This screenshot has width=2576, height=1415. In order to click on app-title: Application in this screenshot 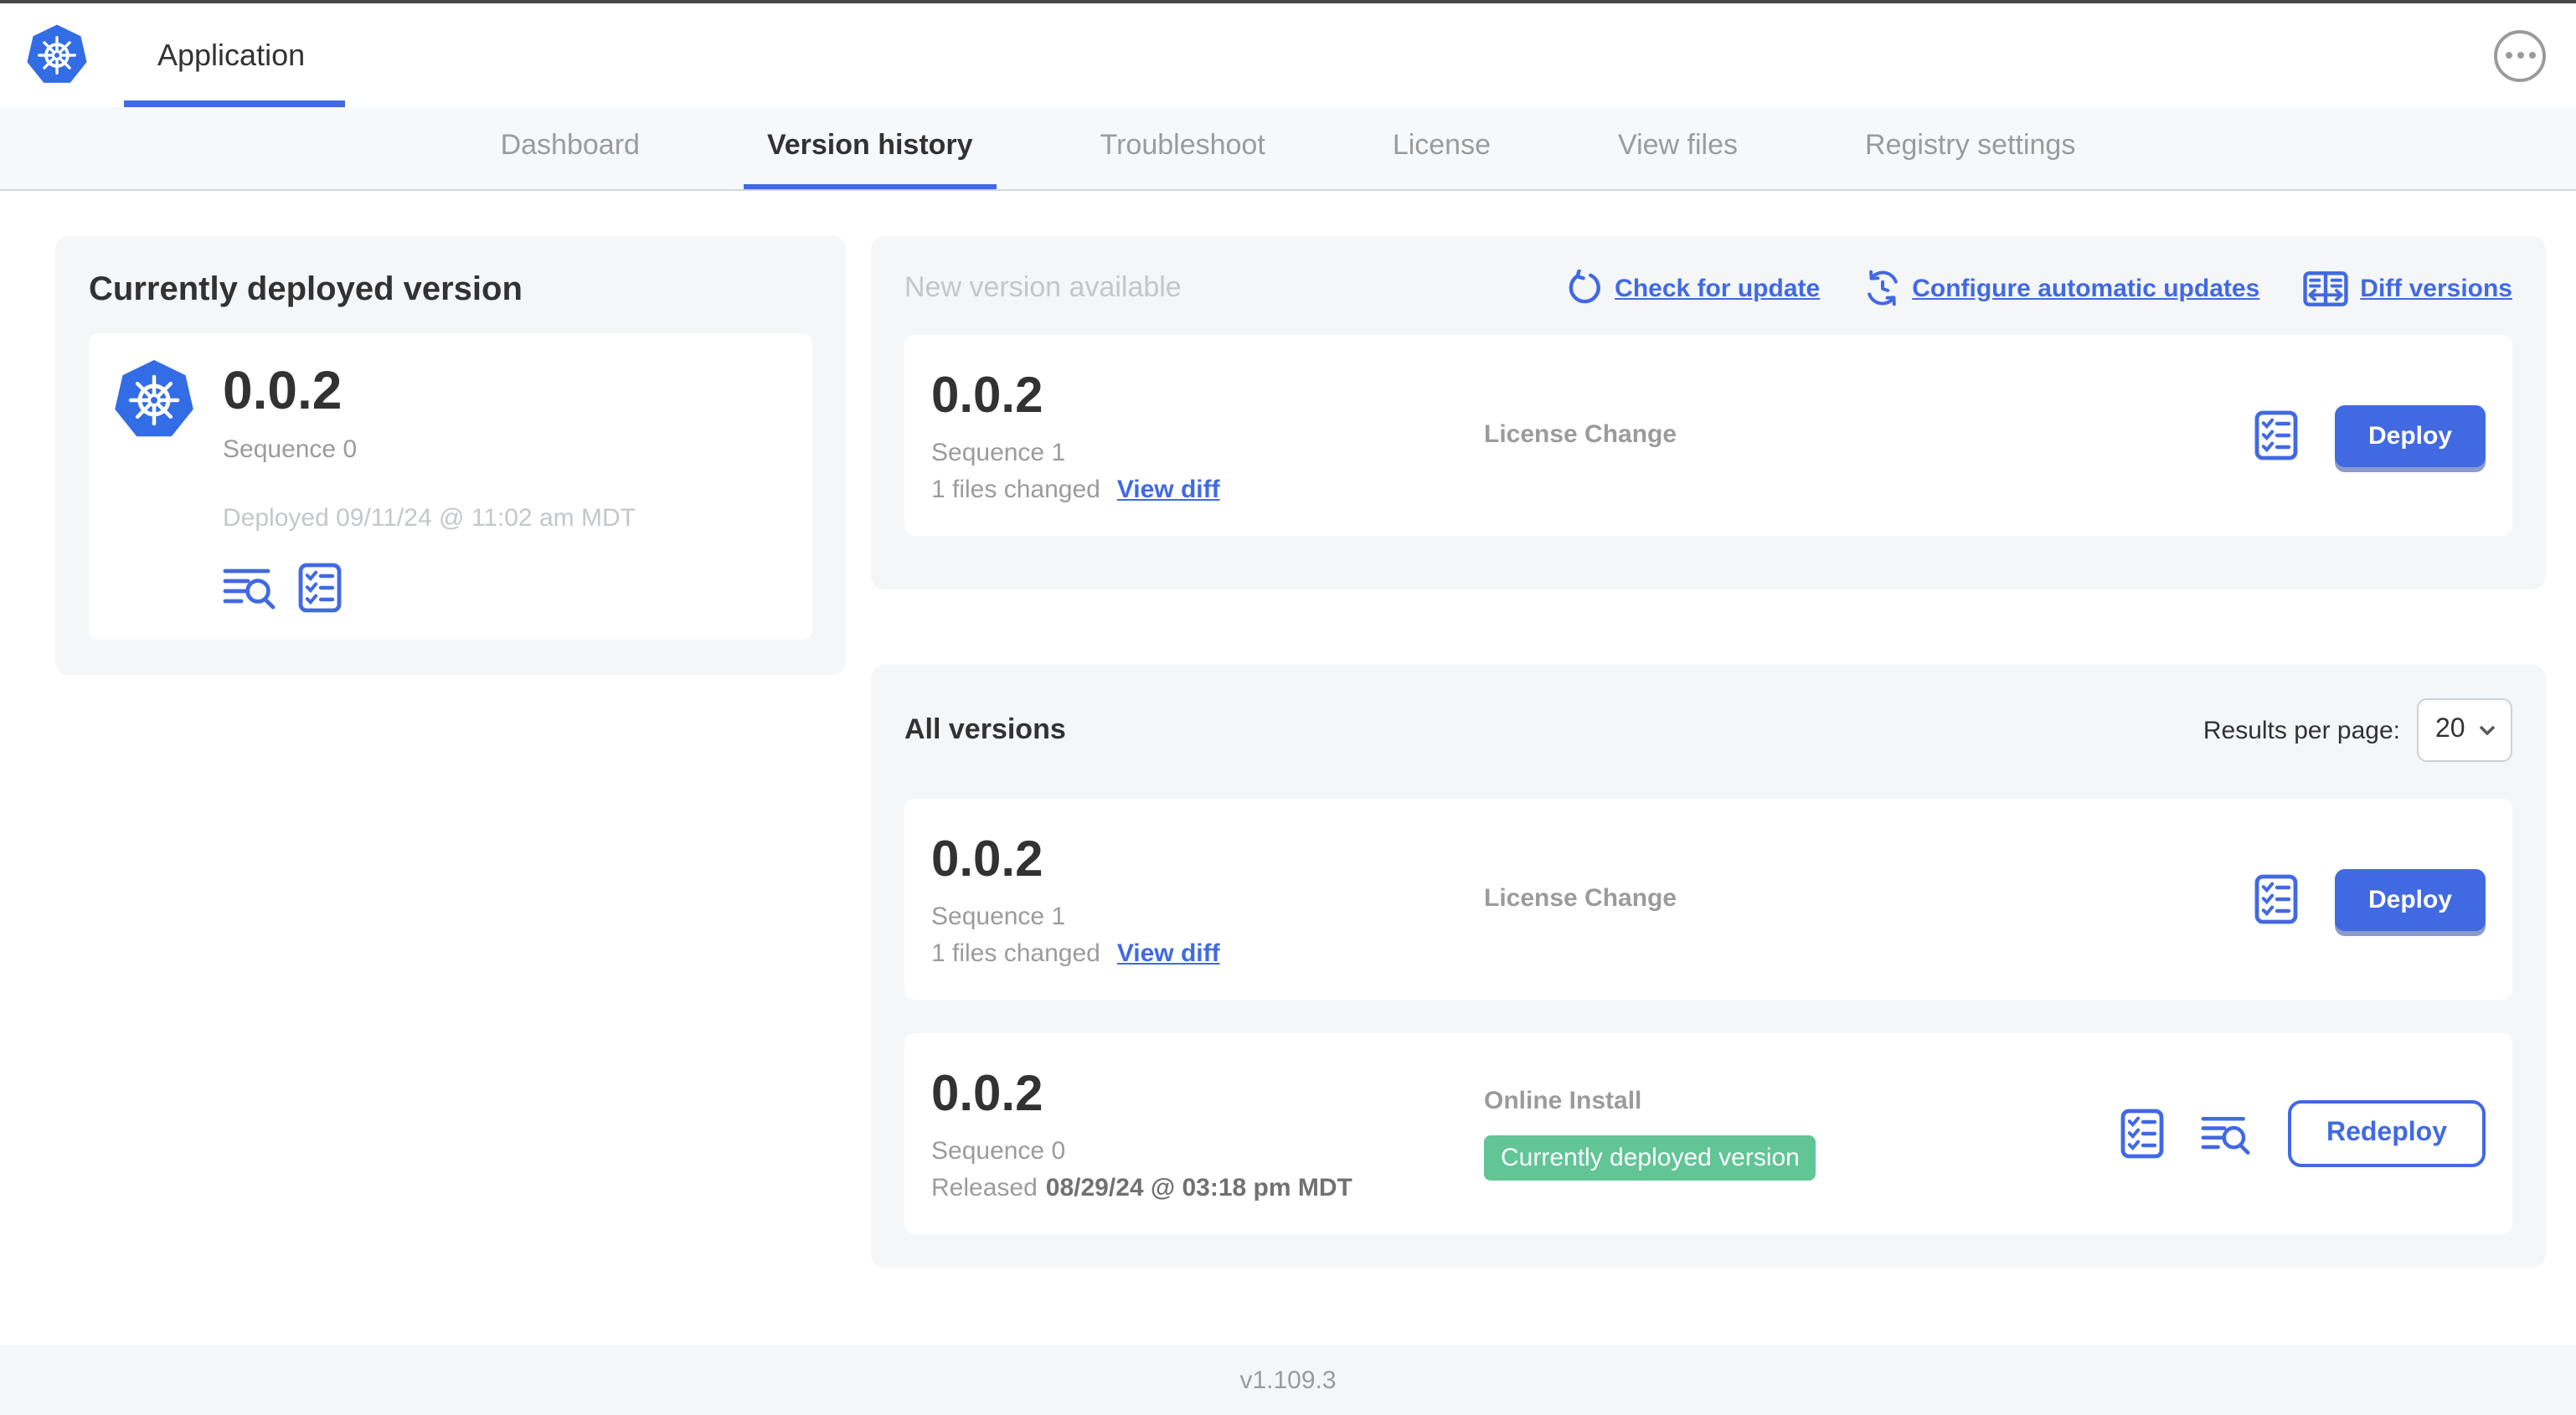, I will do `click(231, 56)`.